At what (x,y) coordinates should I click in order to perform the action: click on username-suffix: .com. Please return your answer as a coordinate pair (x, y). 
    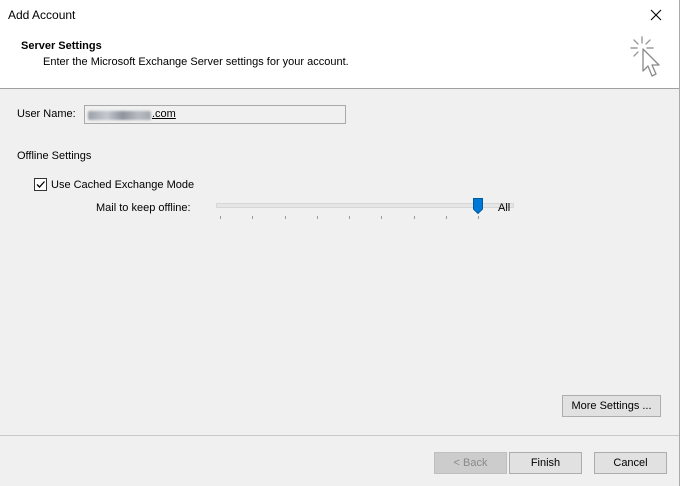
    Looking at the image, I should click on (164, 114).